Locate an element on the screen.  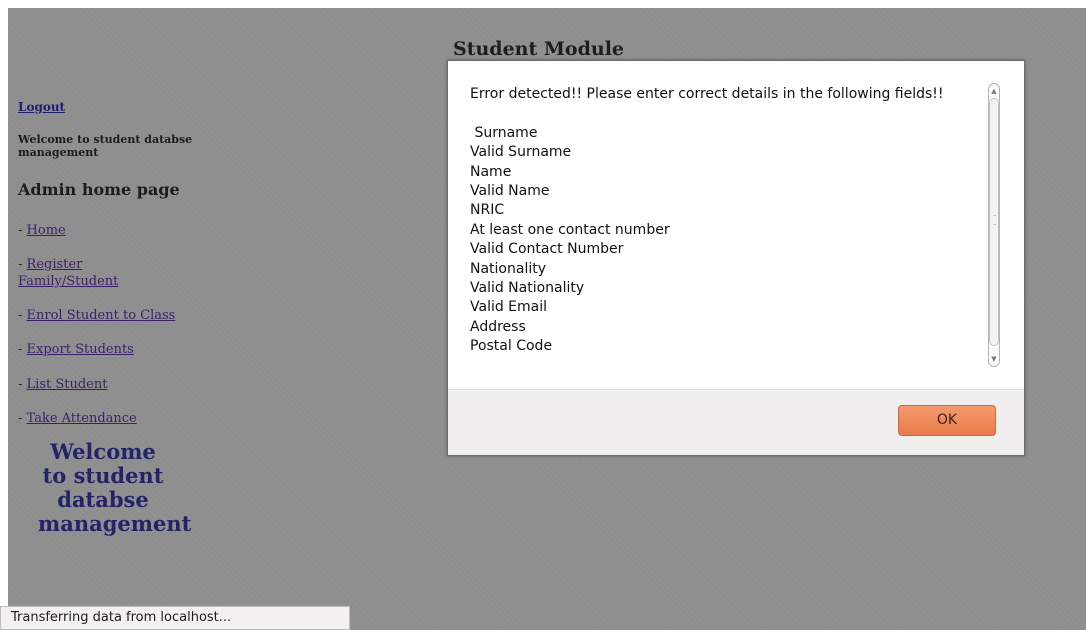
nav-link-home: Home is located at coordinates (46, 230).